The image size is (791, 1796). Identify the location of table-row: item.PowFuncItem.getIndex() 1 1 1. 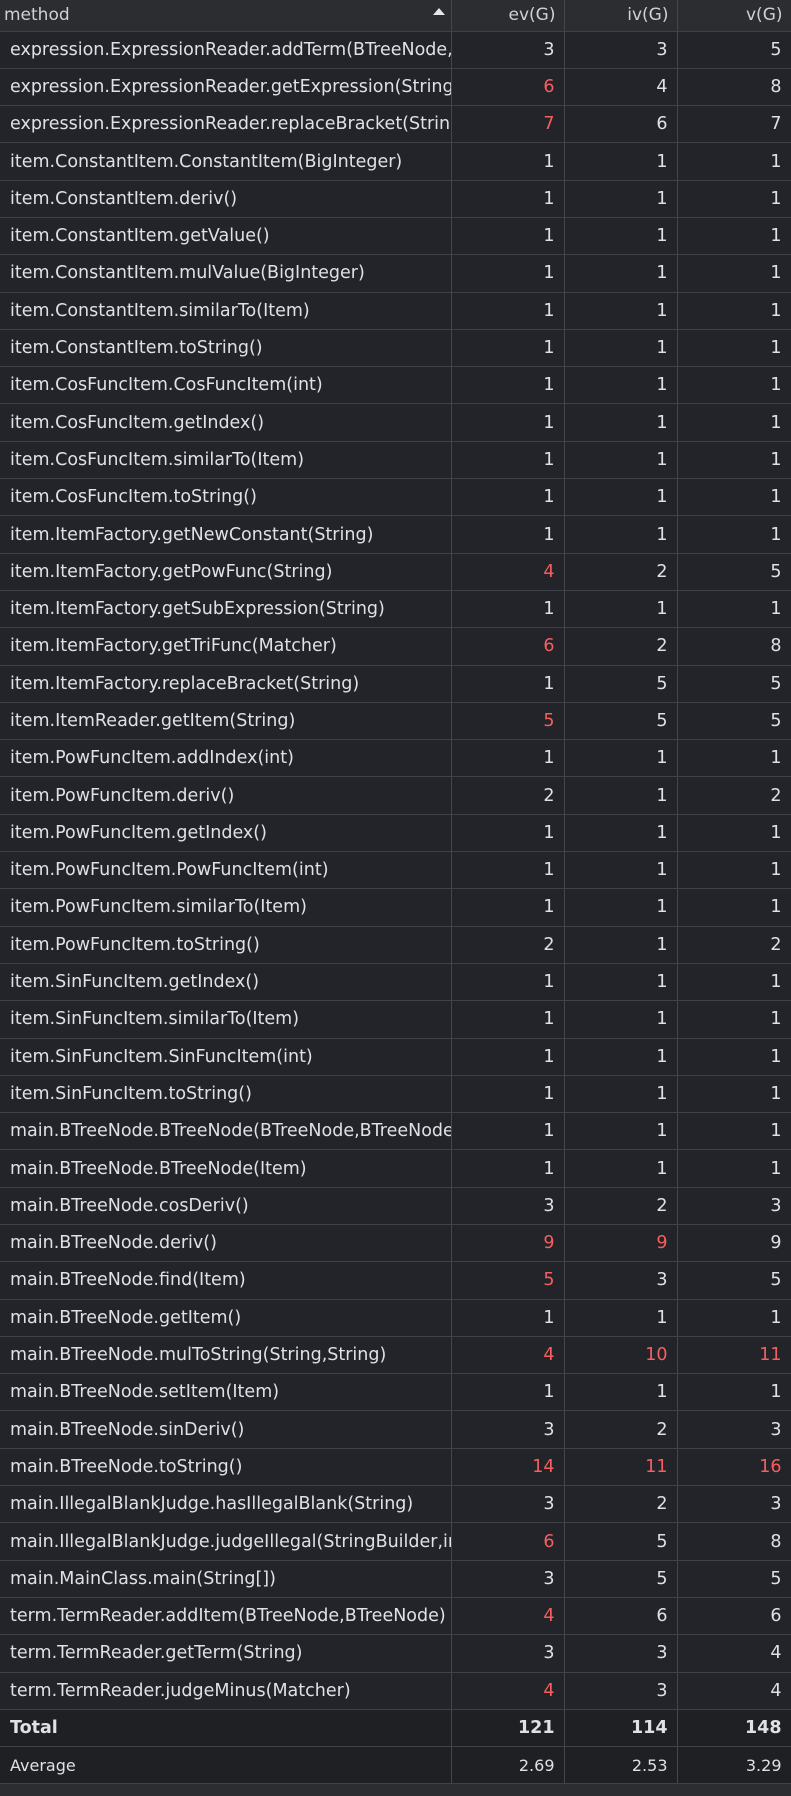
(395, 833).